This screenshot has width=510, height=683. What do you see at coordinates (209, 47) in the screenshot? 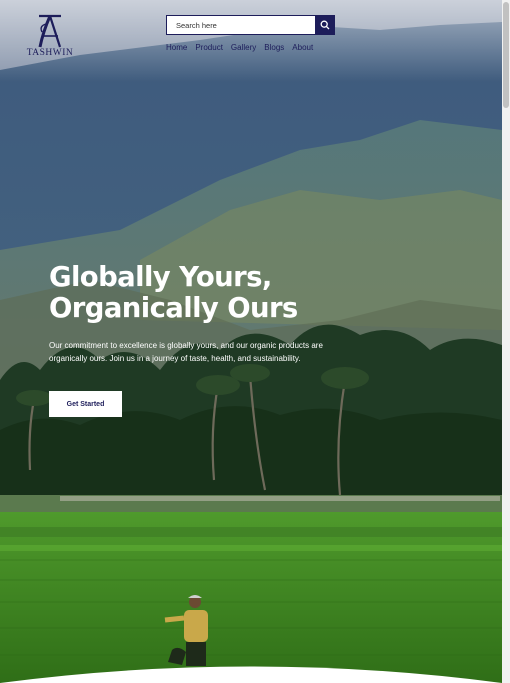
I see `nav-item-product: Product` at bounding box center [209, 47].